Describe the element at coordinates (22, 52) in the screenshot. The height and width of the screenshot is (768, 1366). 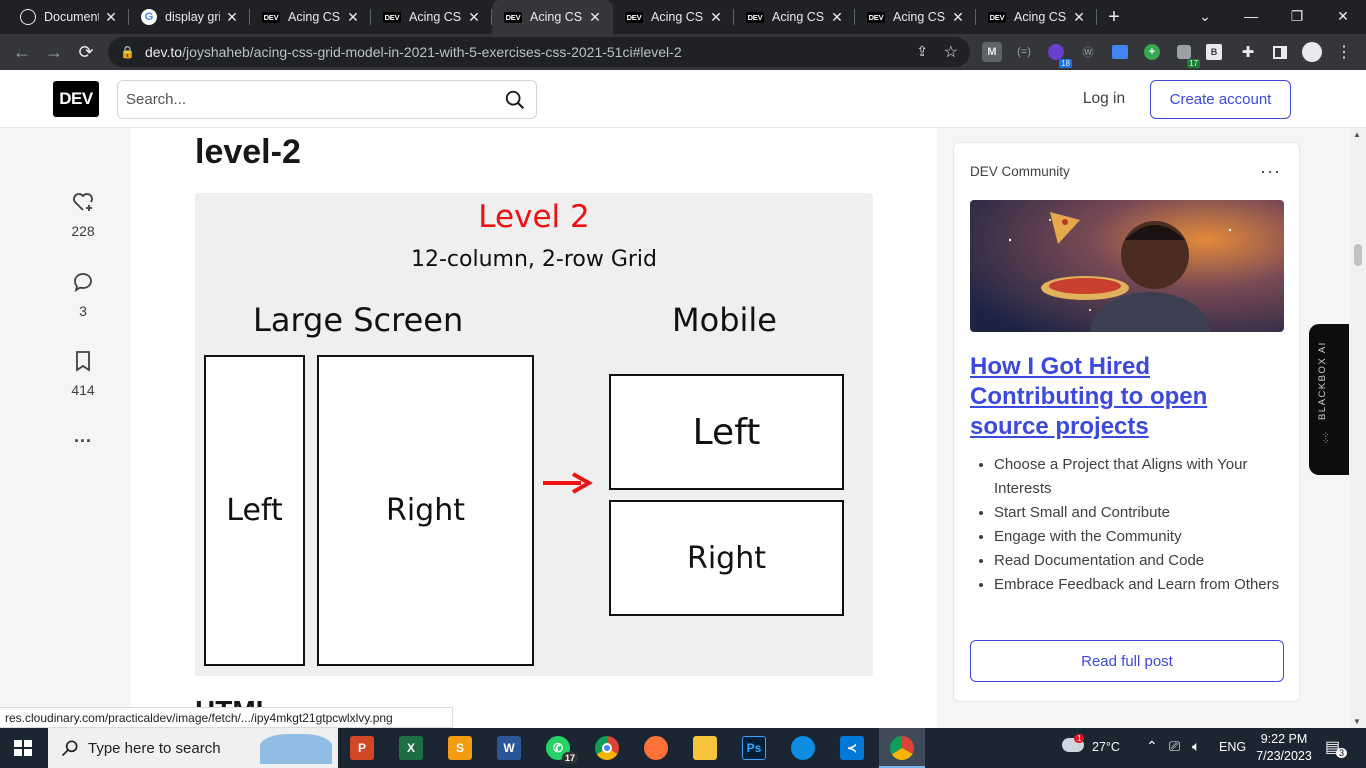
I see `back-icon: ←` at that location.